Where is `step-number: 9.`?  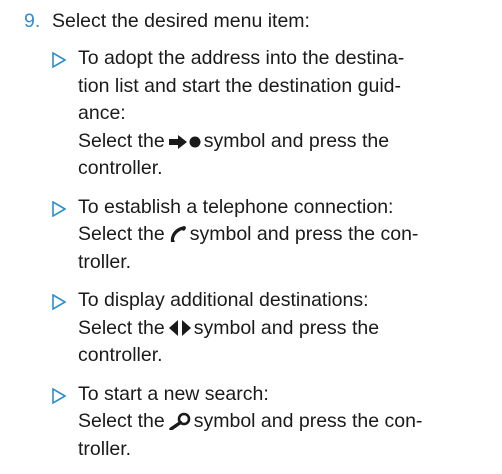 step-number: 9. is located at coordinates (32, 21).